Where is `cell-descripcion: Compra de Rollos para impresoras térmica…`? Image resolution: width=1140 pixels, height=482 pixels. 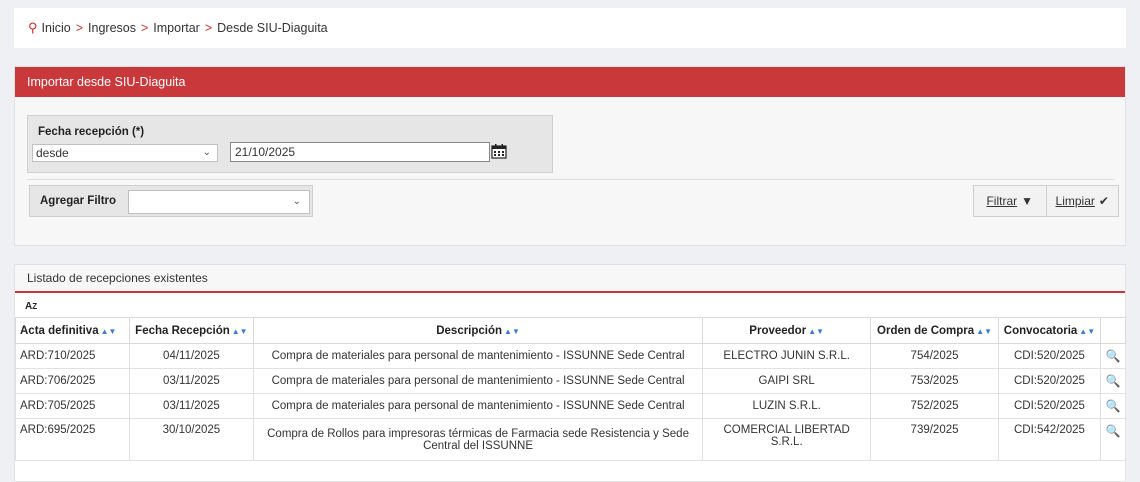 cell-descripcion: Compra de Rollos para impresoras térmica… is located at coordinates (478, 439).